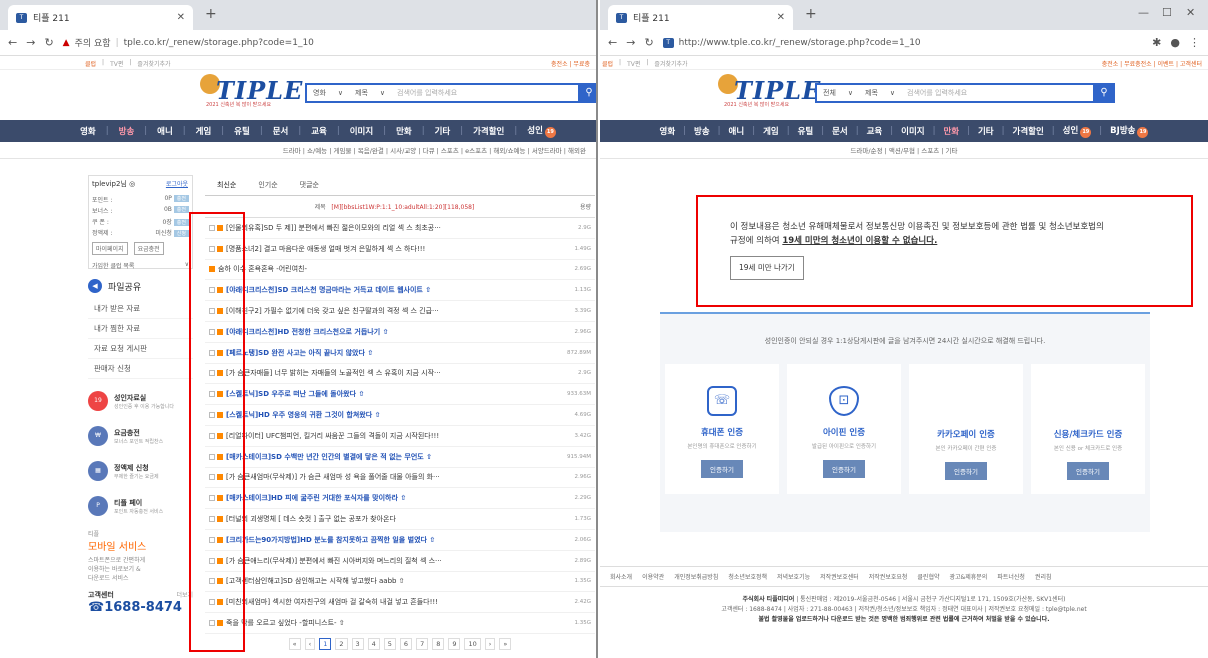 The height and width of the screenshot is (658, 1208). Describe the element at coordinates (357, 643) in the screenshot. I see `page-link: 3` at that location.